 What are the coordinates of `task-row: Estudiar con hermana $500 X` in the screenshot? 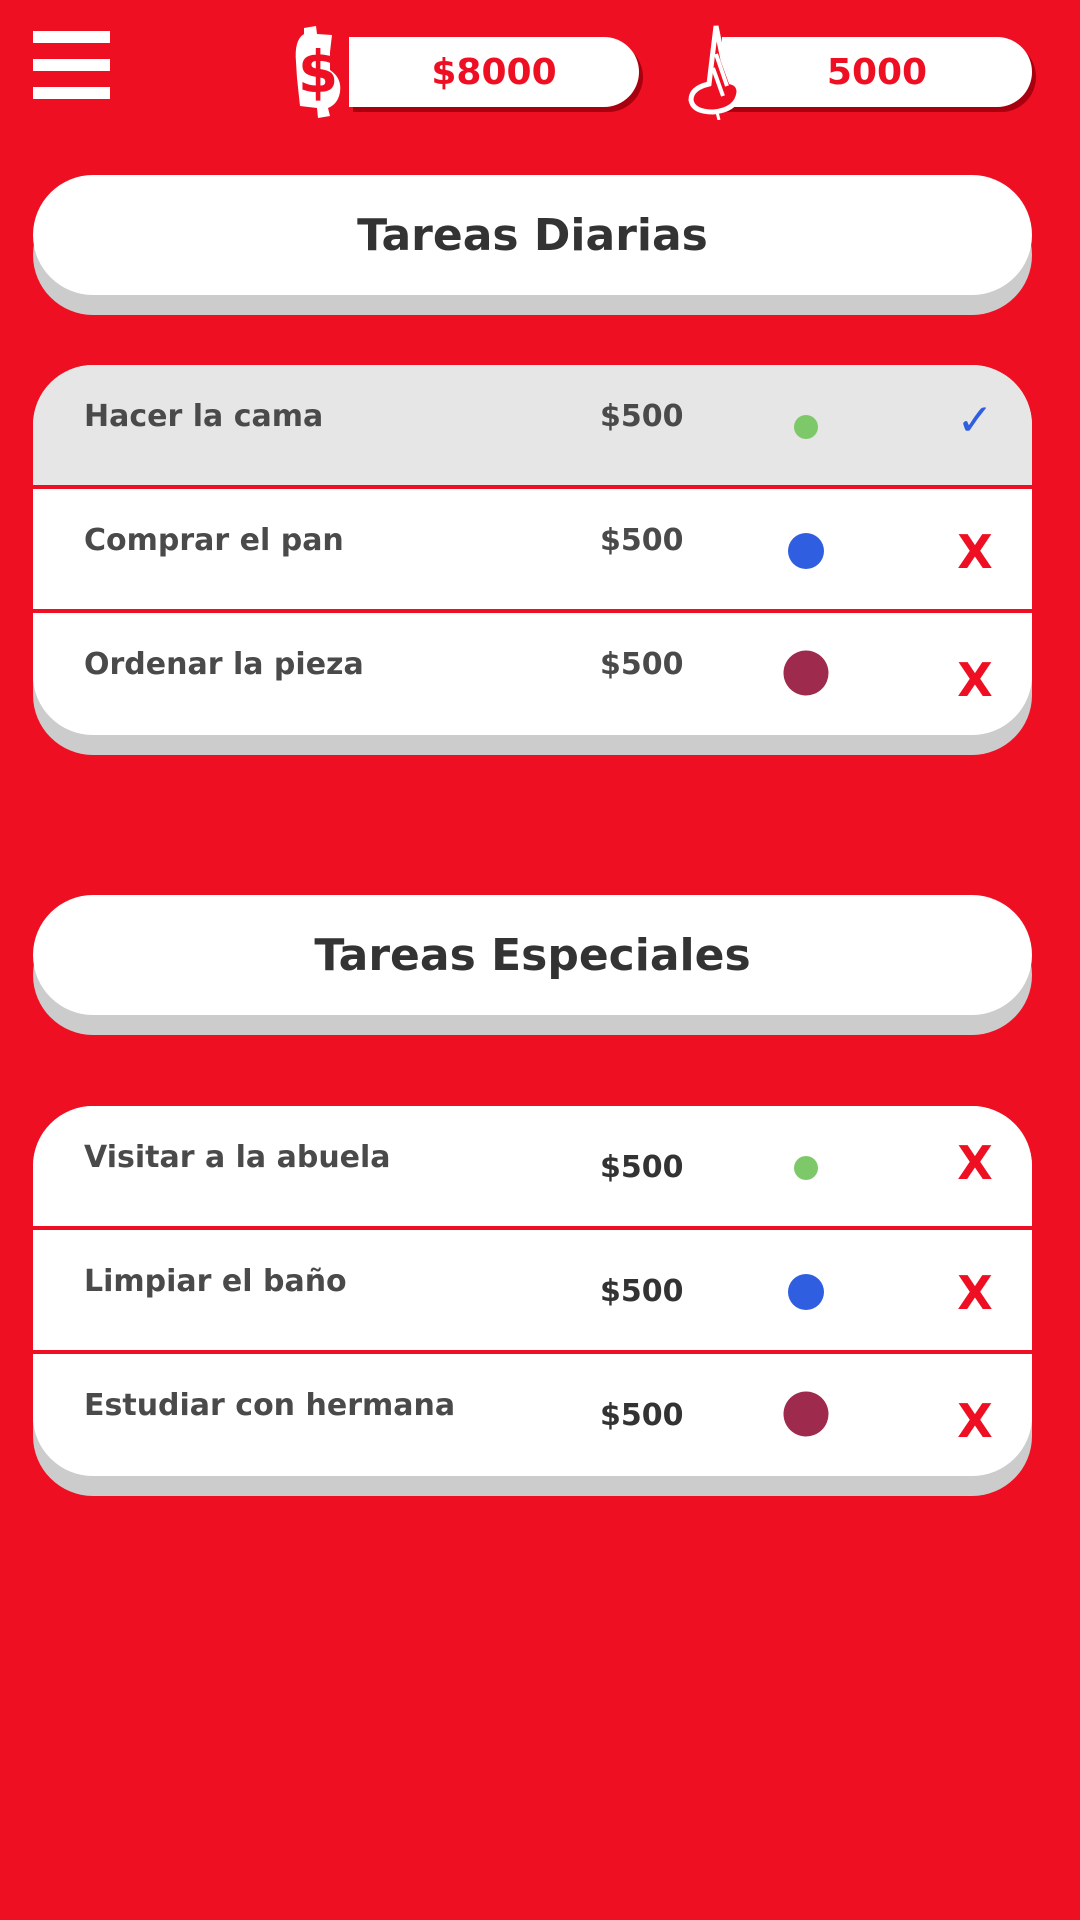 It's located at (532, 1414).